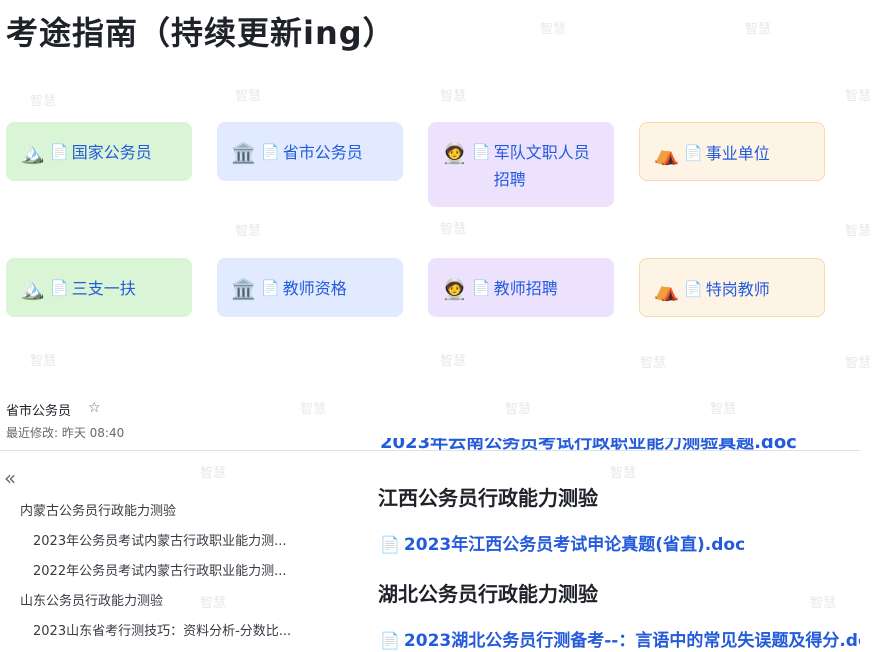 The width and height of the screenshot is (880, 652). What do you see at coordinates (588, 444) in the screenshot?
I see `clipped-file-link-text: 2023年云南公务员考试行政职业能力测验真题.doc` at bounding box center [588, 444].